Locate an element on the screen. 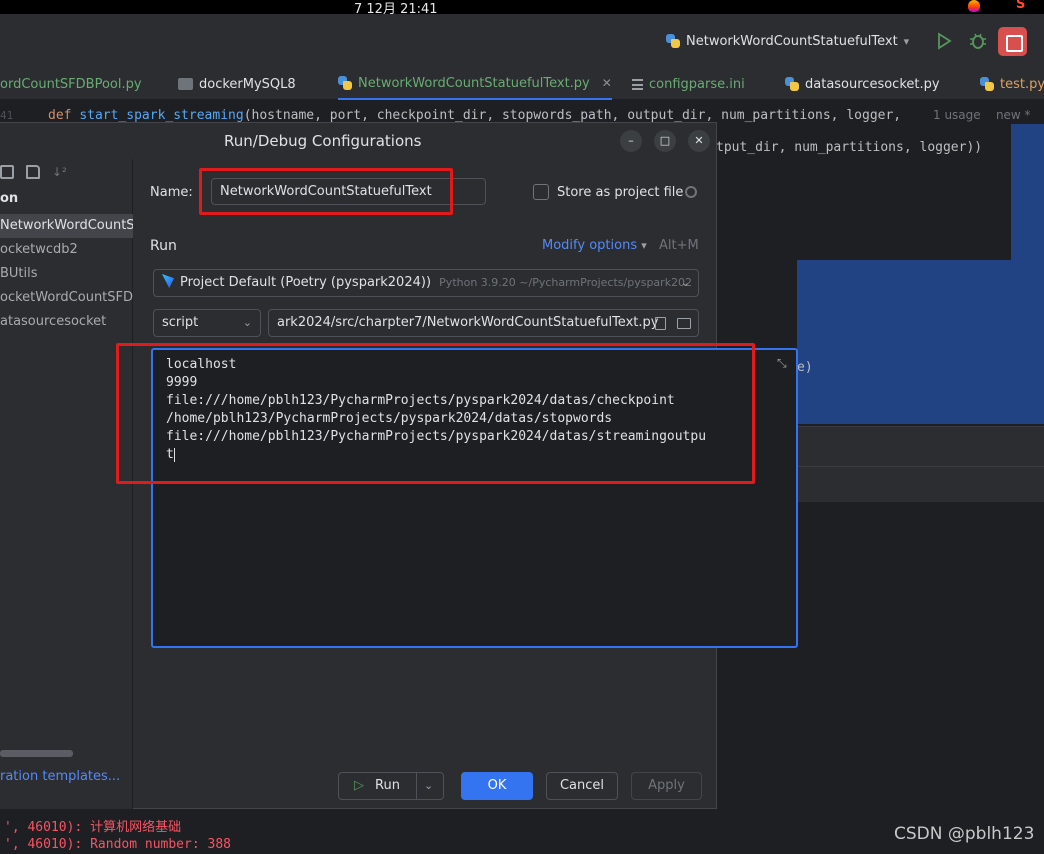 The height and width of the screenshot is (854, 1044). tab-dockermysql8: dockerMySQL8 is located at coordinates (237, 84).